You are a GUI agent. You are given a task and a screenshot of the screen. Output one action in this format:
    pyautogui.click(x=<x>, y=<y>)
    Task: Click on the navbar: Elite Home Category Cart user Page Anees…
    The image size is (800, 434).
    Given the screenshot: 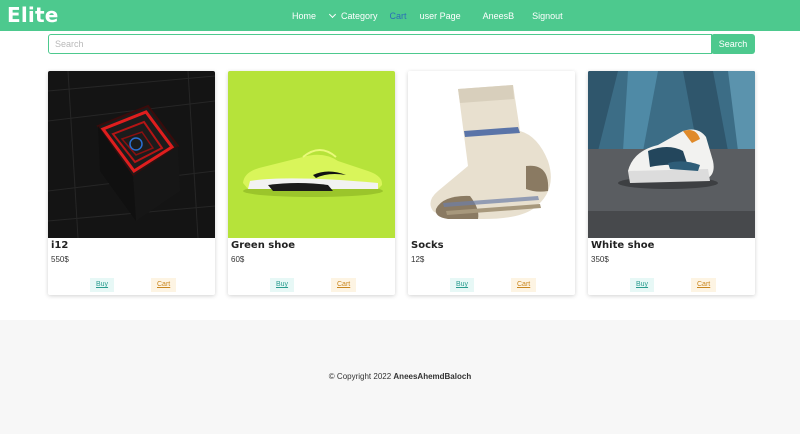 What is the action you would take?
    pyautogui.click(x=400, y=15)
    